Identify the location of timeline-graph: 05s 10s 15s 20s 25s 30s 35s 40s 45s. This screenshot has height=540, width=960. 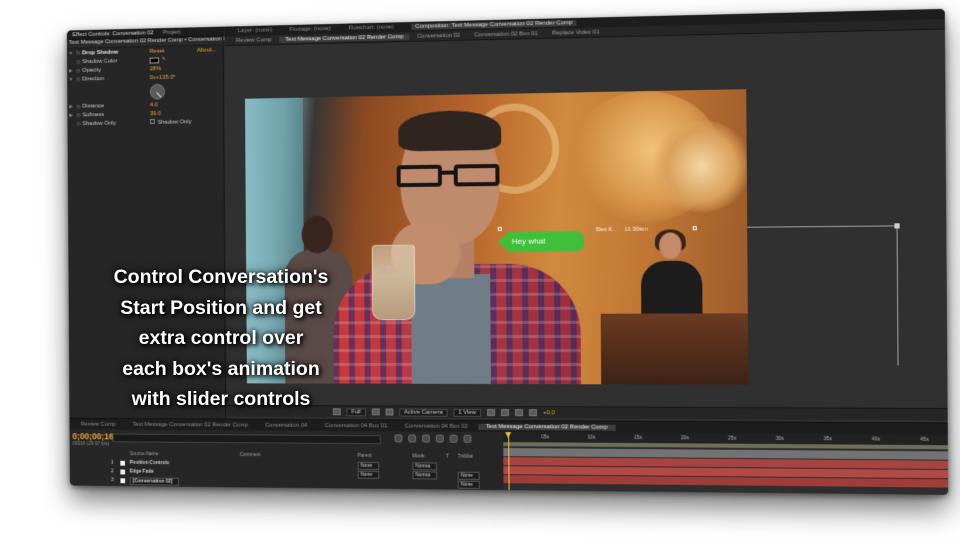
(726, 463).